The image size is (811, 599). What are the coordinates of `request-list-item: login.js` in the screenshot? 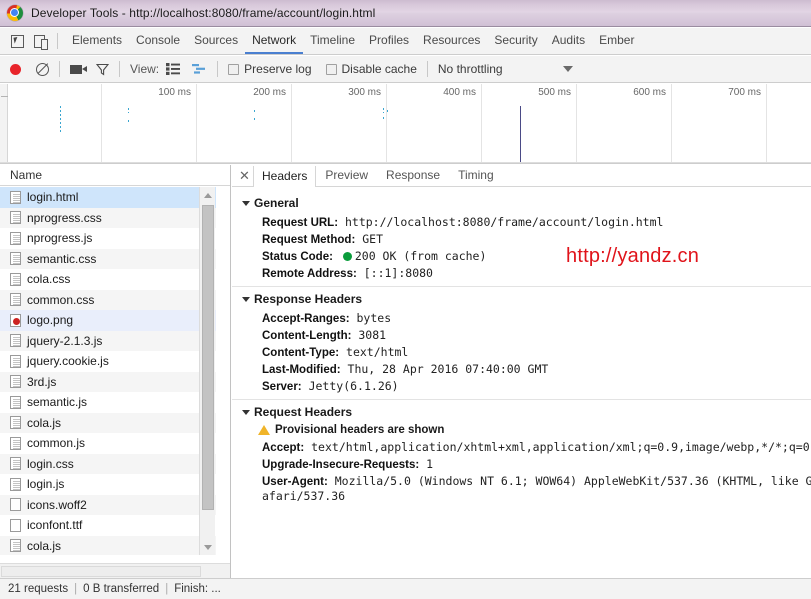 It's located at (108, 484).